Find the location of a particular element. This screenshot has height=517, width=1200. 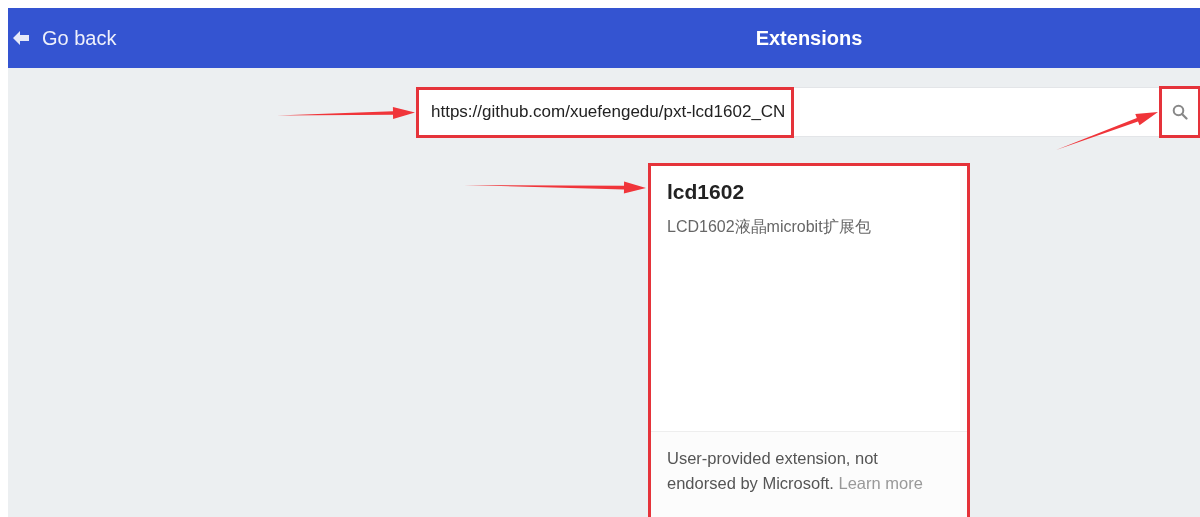

disclaimer-text: User-provided extension, not endorsed by Microsoft. Learn more is located at coordinates (795, 471).